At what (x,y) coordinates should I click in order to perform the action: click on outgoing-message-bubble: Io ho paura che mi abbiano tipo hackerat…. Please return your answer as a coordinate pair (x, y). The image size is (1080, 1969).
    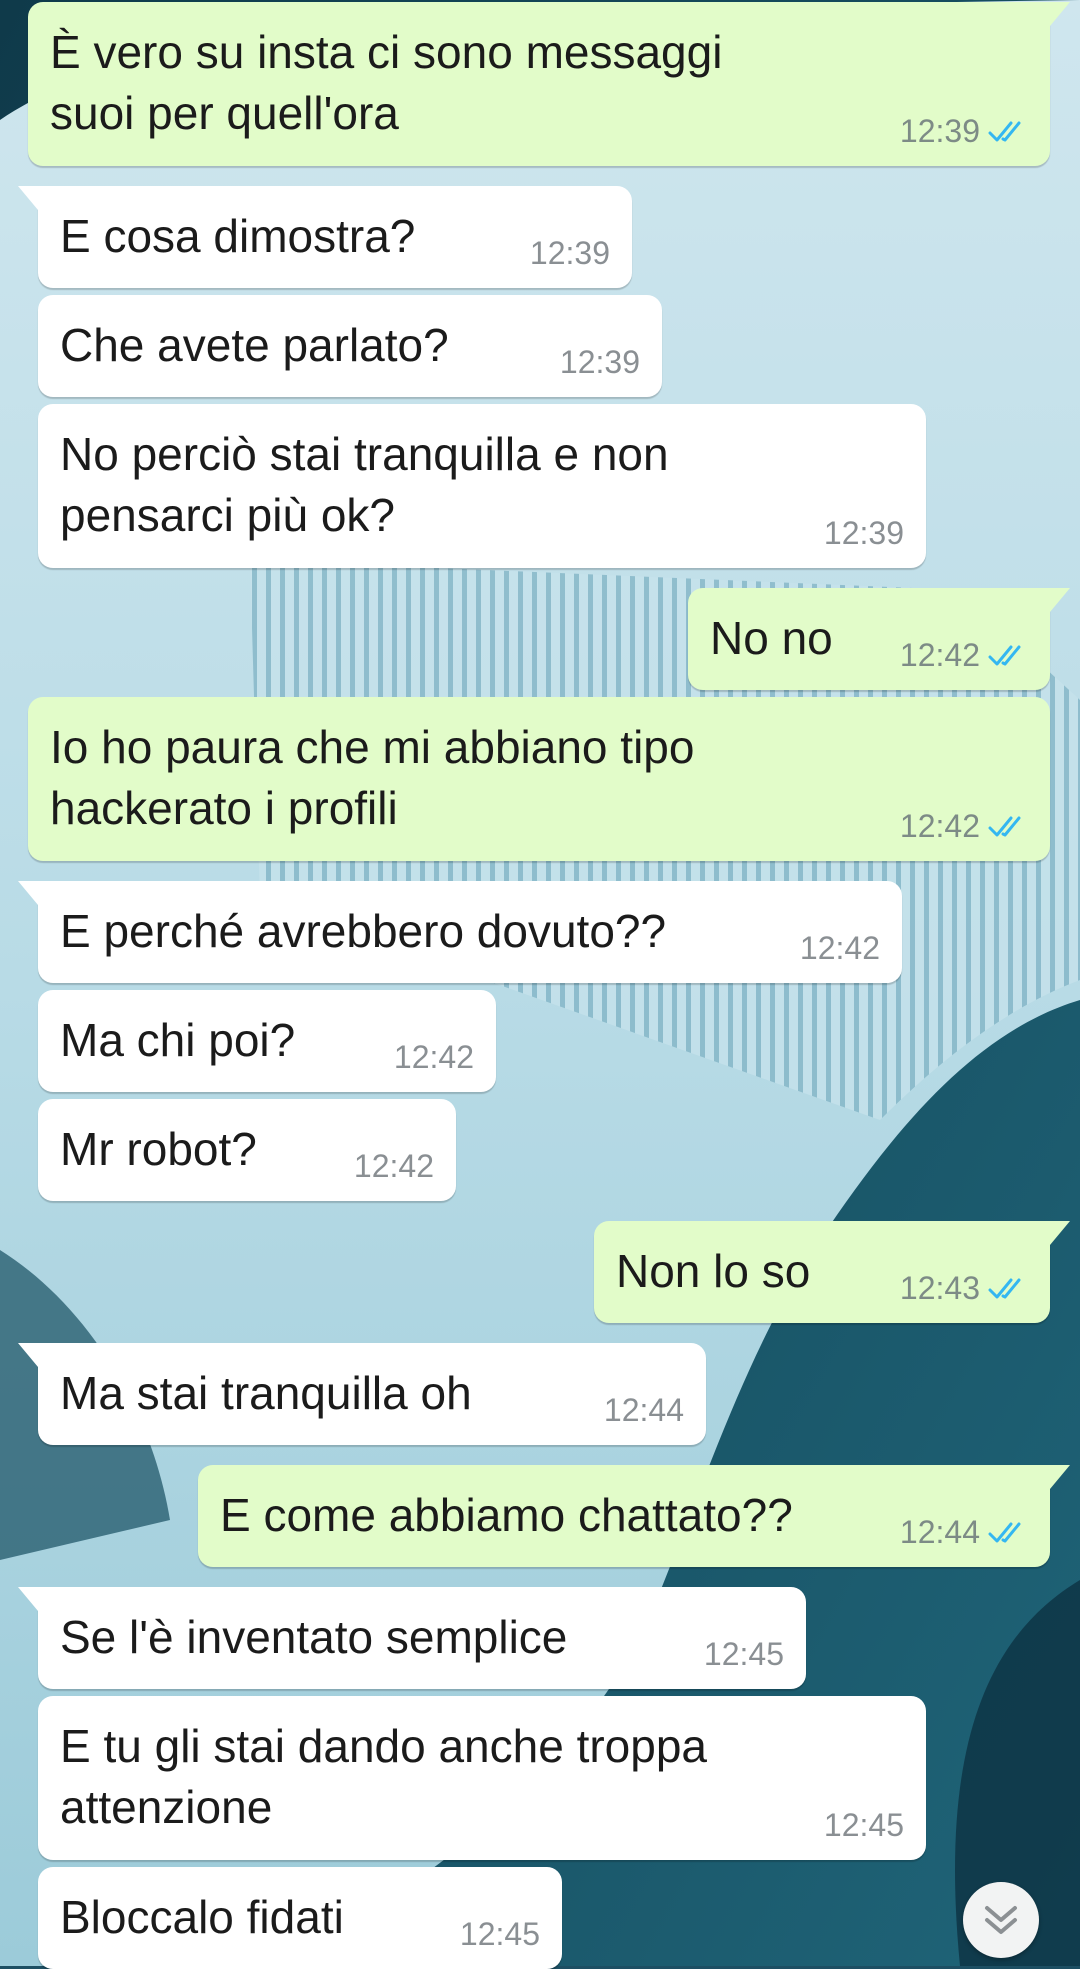
    Looking at the image, I should click on (539, 779).